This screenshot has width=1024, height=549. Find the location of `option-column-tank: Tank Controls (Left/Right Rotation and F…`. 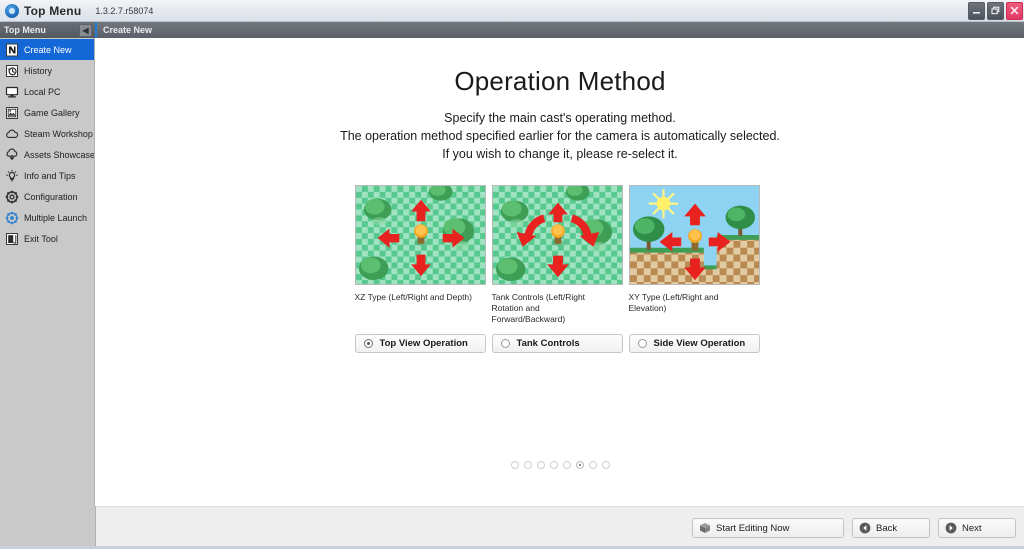

option-column-tank: Tank Controls (Left/Right Rotation and F… is located at coordinates (560, 255).